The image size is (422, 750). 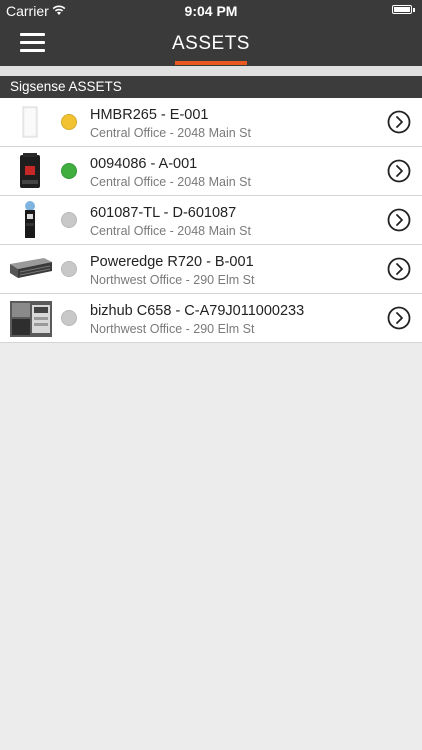 What do you see at coordinates (211, 87) in the screenshot?
I see `section-header: Sigsense ASSETS` at bounding box center [211, 87].